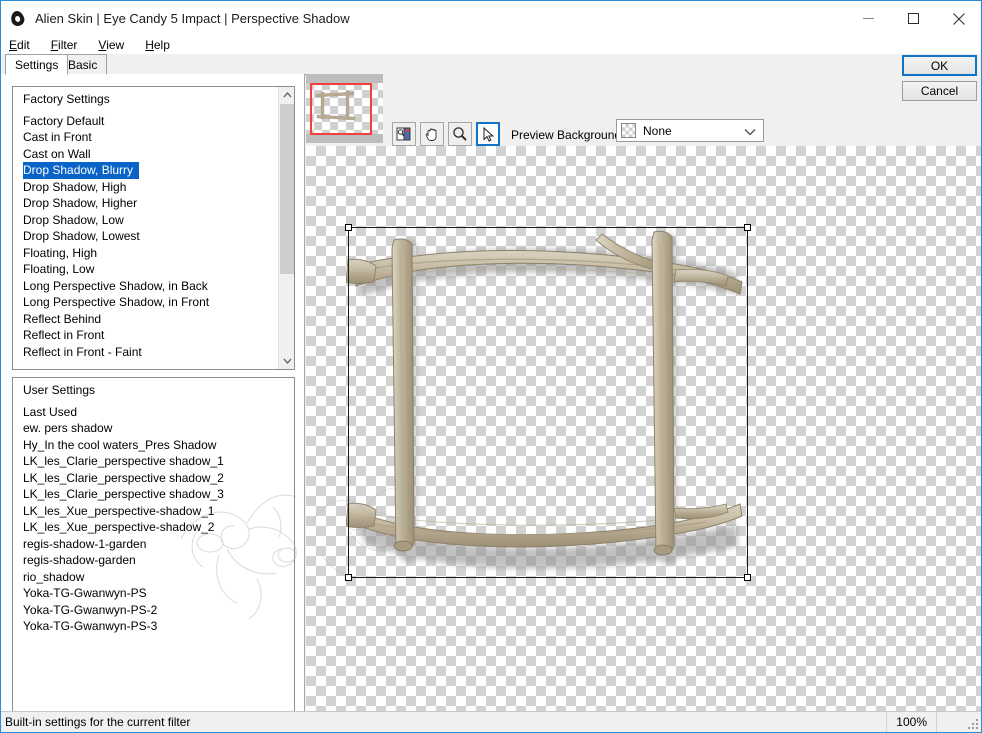 This screenshot has height=733, width=982. Describe the element at coordinates (145, 203) in the screenshot. I see `list-item: Drop Shadow, Higher` at that location.